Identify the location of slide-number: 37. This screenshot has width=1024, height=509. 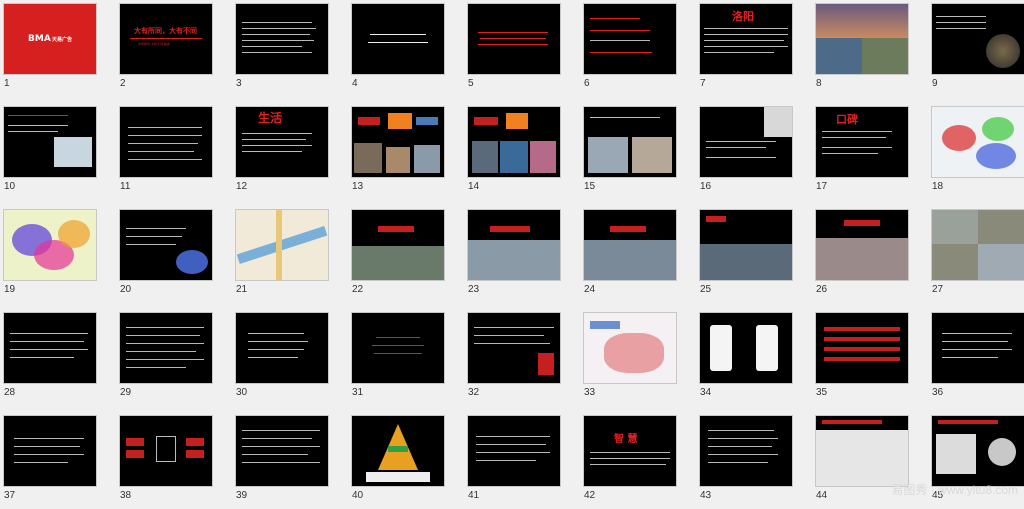
(10, 495).